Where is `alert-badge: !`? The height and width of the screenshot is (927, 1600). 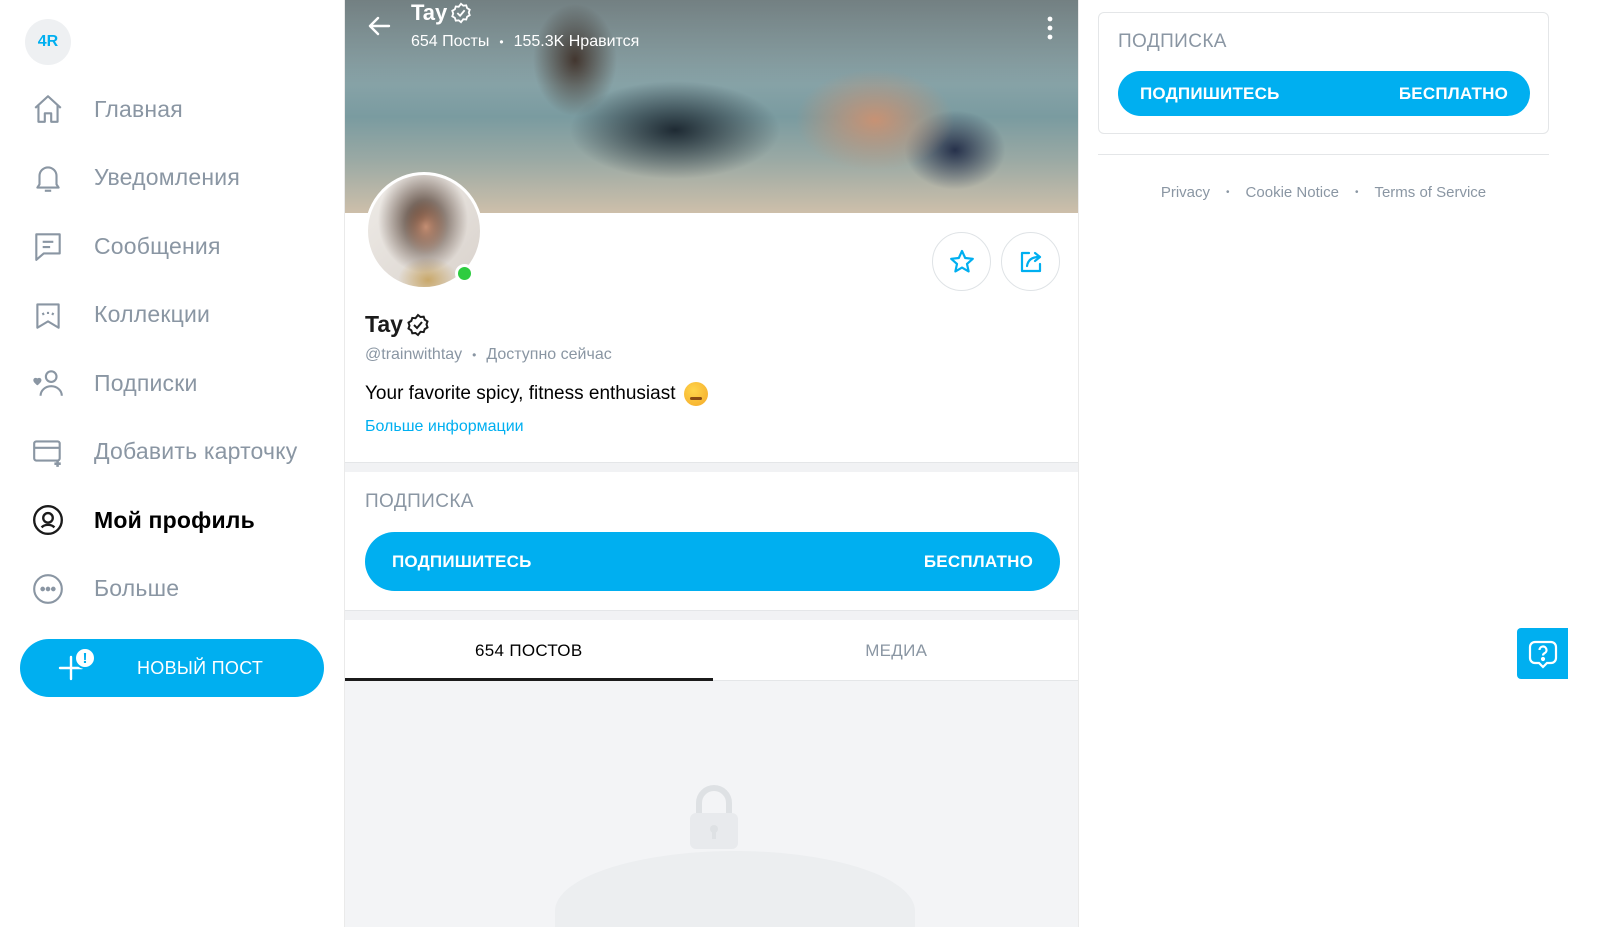 alert-badge: ! is located at coordinates (85, 658).